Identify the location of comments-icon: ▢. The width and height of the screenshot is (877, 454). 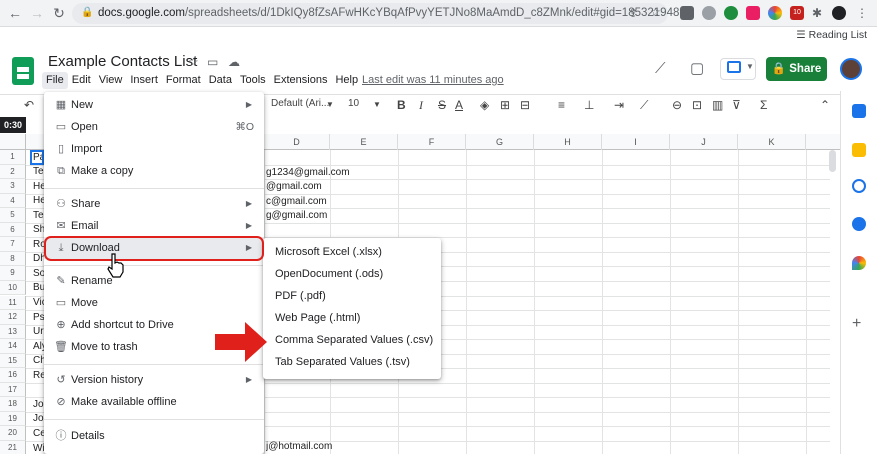
(697, 68).